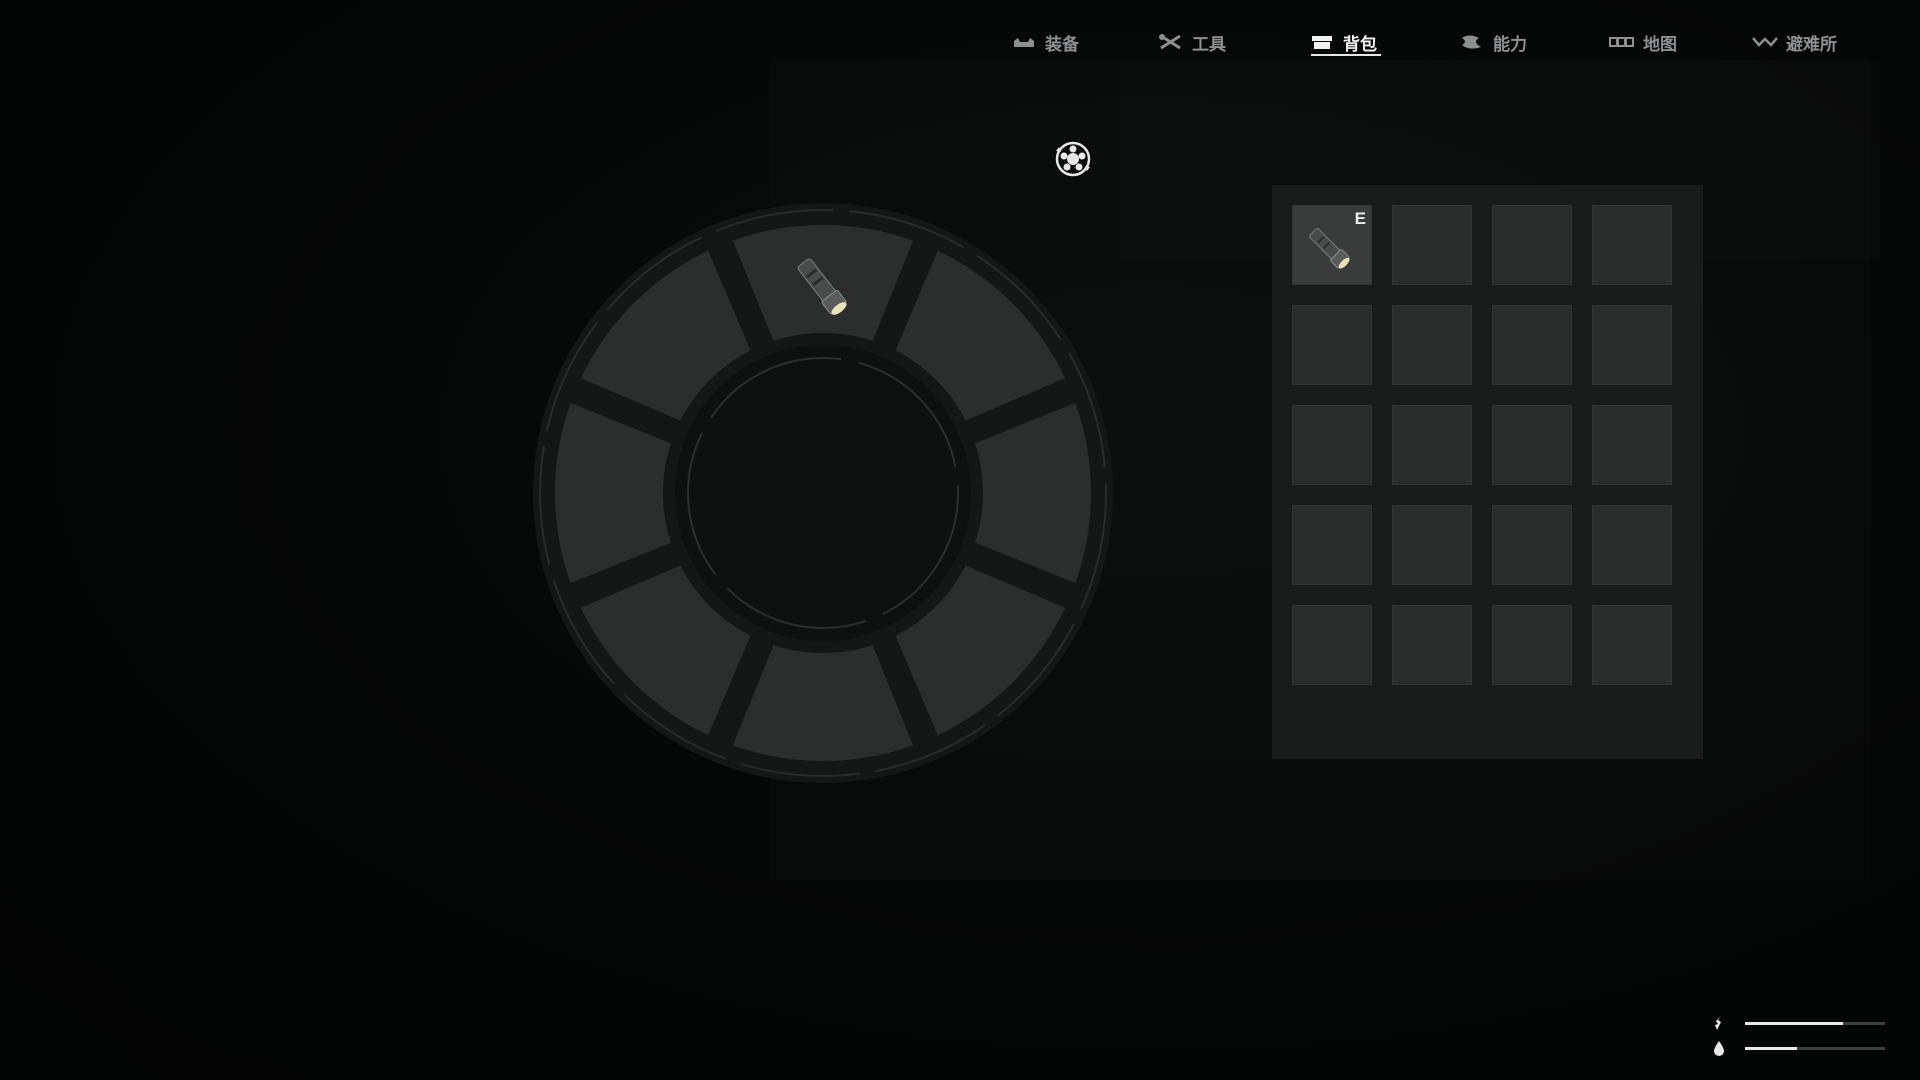 The width and height of the screenshot is (1920, 1080). I want to click on wheel-center, so click(823, 493).